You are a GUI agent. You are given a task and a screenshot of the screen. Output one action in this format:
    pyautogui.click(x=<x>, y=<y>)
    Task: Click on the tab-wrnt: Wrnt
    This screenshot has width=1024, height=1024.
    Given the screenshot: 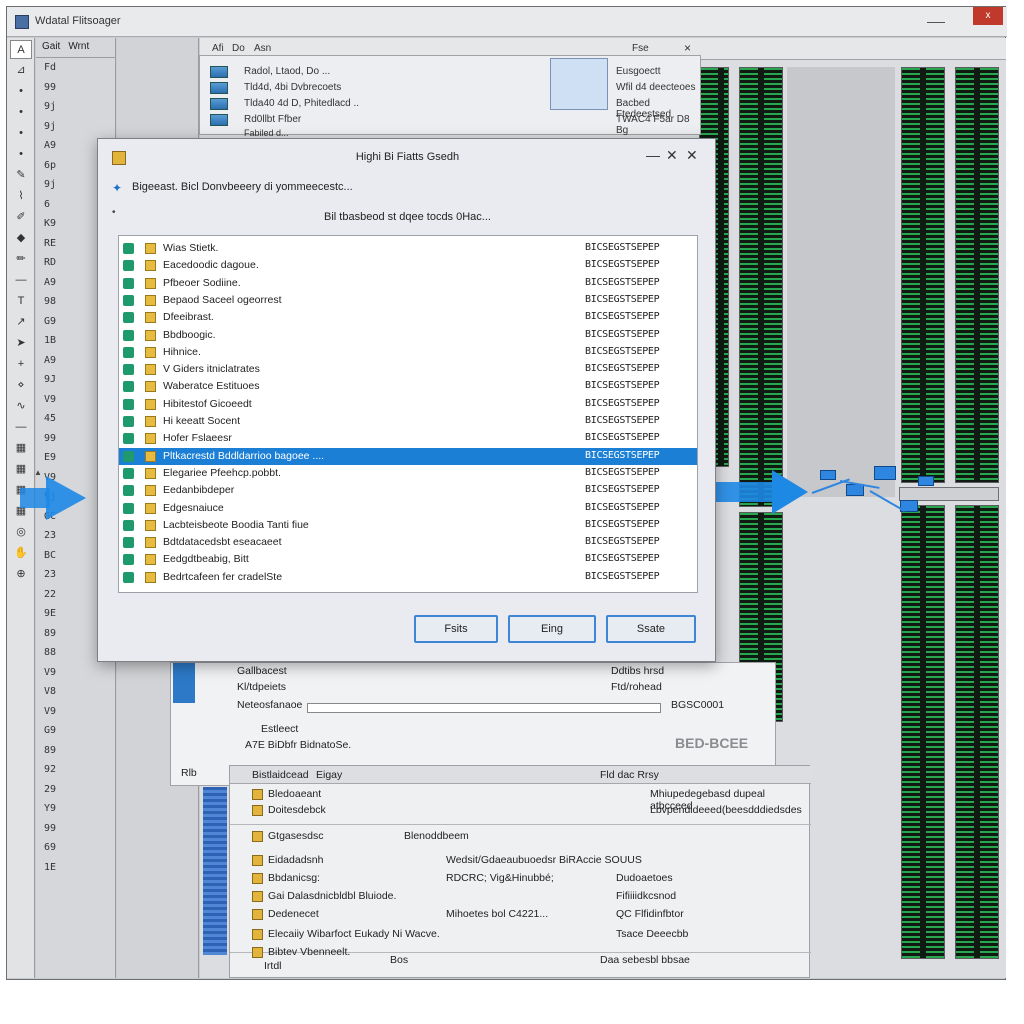 What is the action you would take?
    pyautogui.click(x=78, y=47)
    